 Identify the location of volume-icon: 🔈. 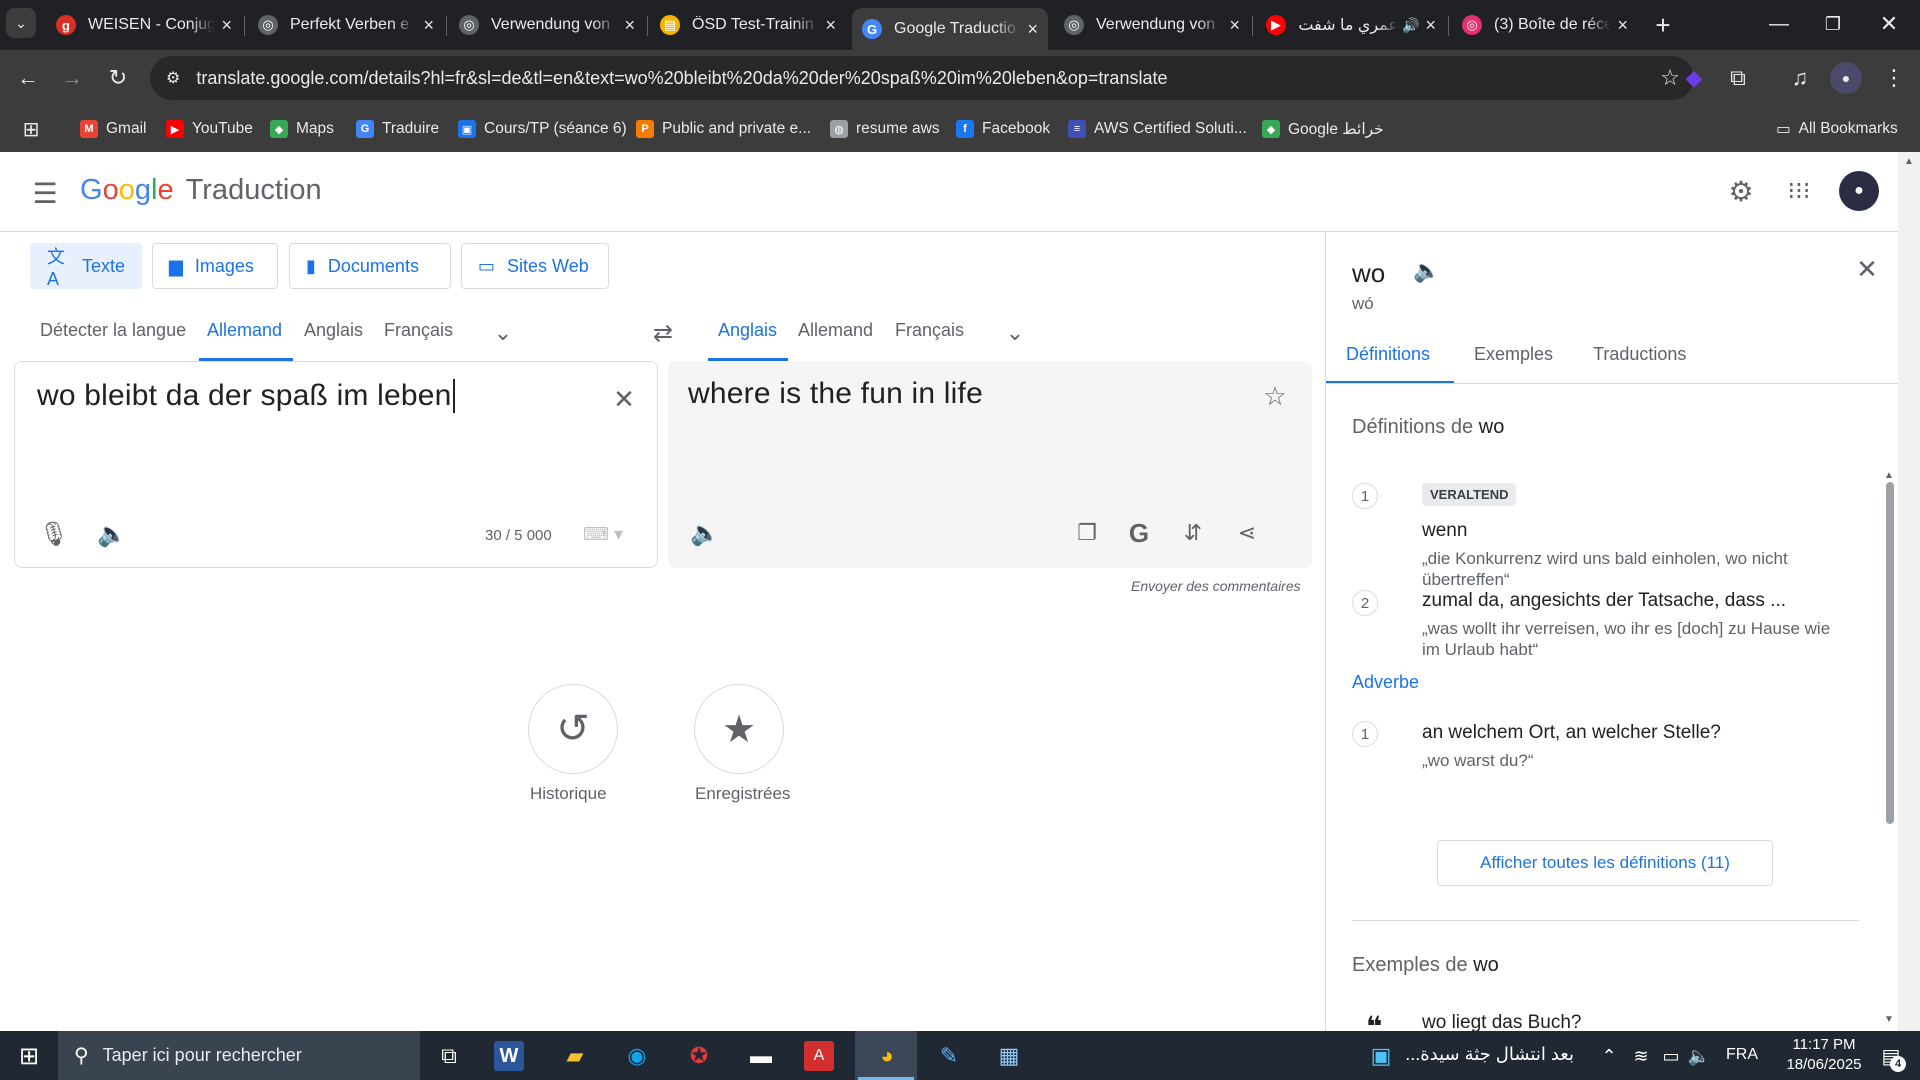
(1699, 1056).